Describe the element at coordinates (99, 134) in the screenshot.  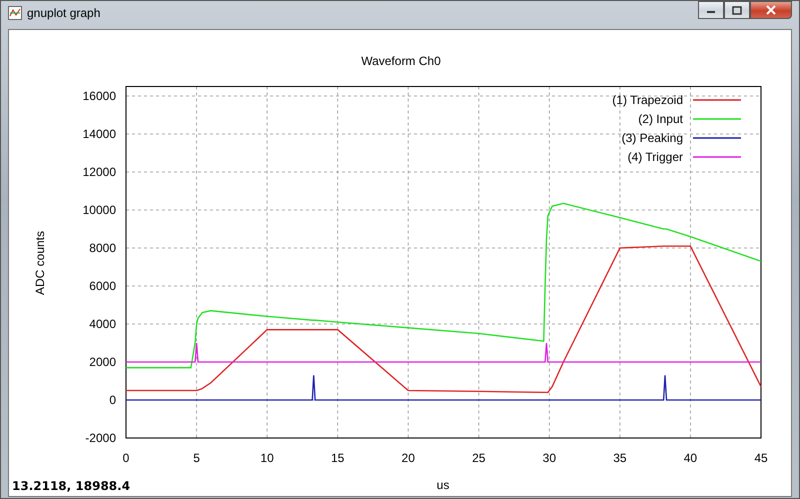
I see `y-tick-label: 14000` at that location.